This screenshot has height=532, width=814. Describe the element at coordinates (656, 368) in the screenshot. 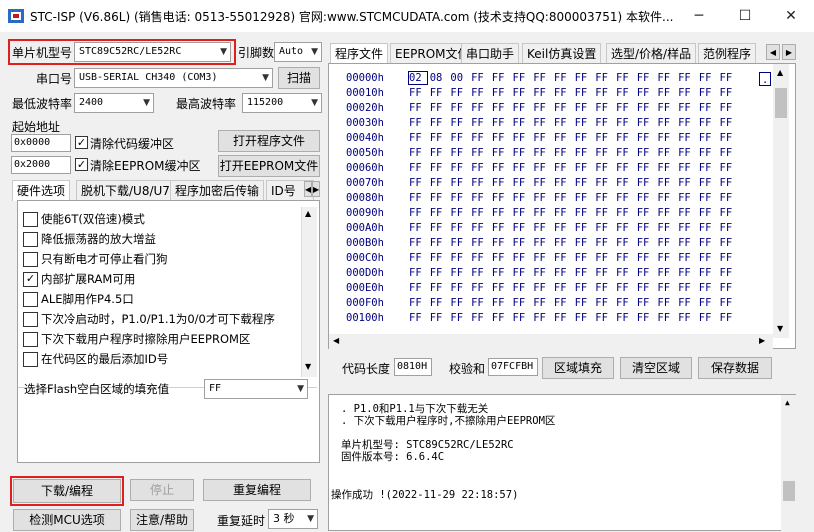

I see `clear-area-button: 清空区域` at that location.